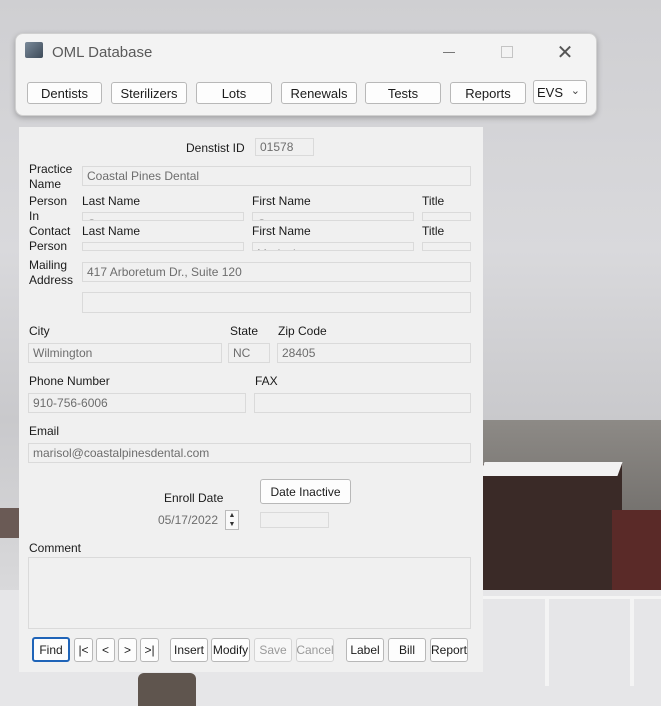  Describe the element at coordinates (149, 650) in the screenshot. I see `last-record-button: >|` at that location.